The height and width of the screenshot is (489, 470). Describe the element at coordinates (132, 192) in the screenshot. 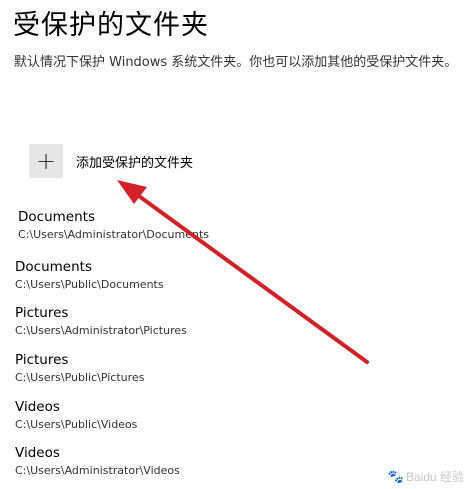

I see `arrow-head` at that location.